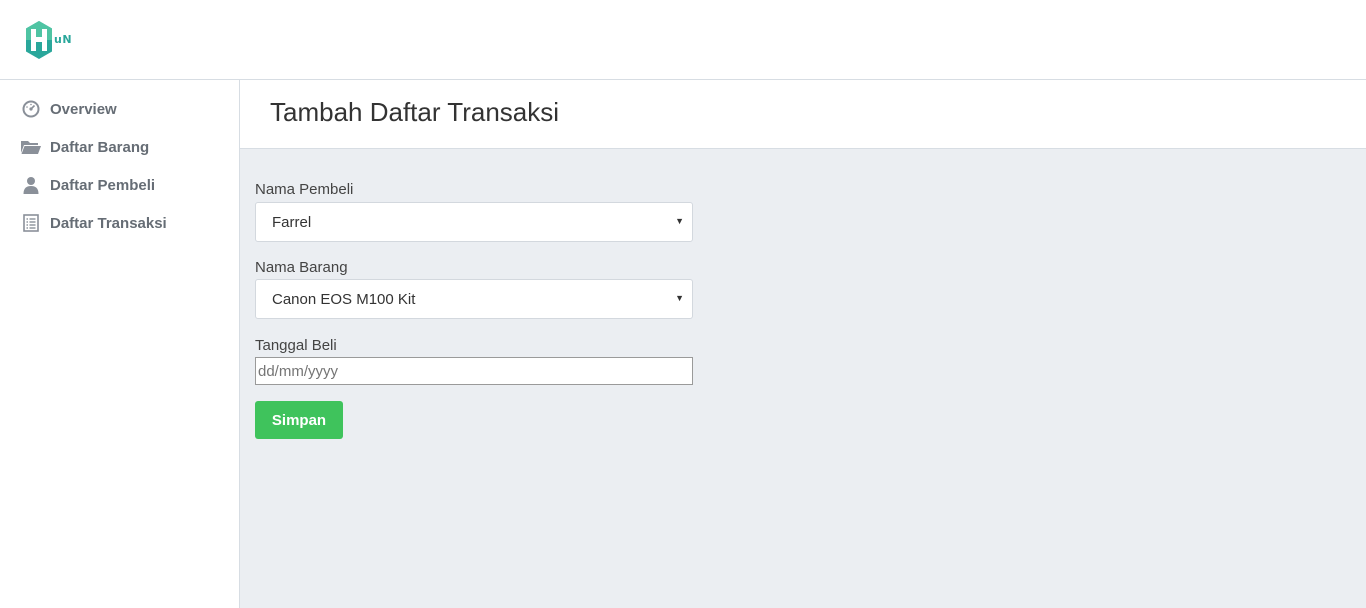  What do you see at coordinates (31, 223) in the screenshot?
I see `list-document-icon` at bounding box center [31, 223].